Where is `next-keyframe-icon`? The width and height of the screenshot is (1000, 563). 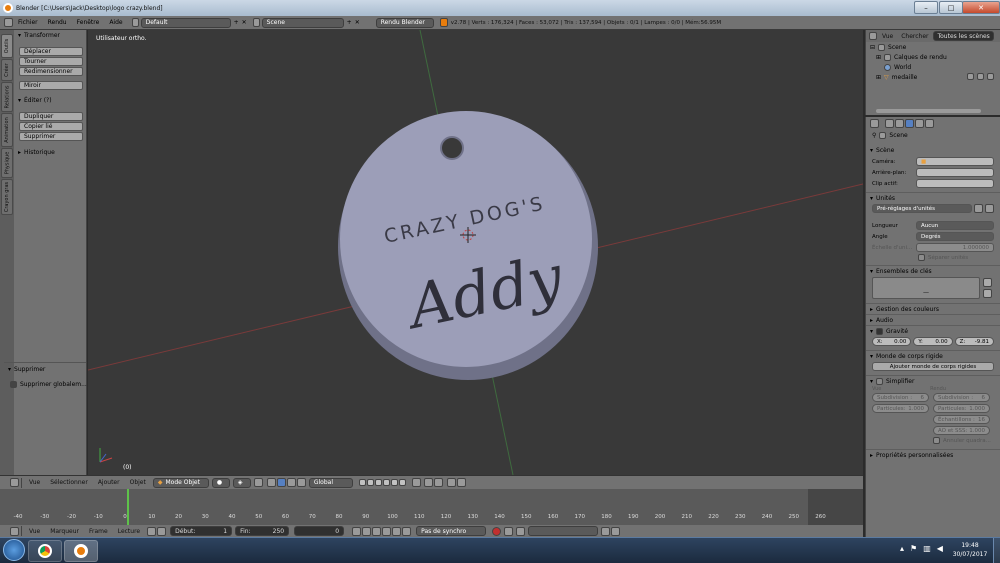
next-keyframe-icon is located at coordinates (397, 531).